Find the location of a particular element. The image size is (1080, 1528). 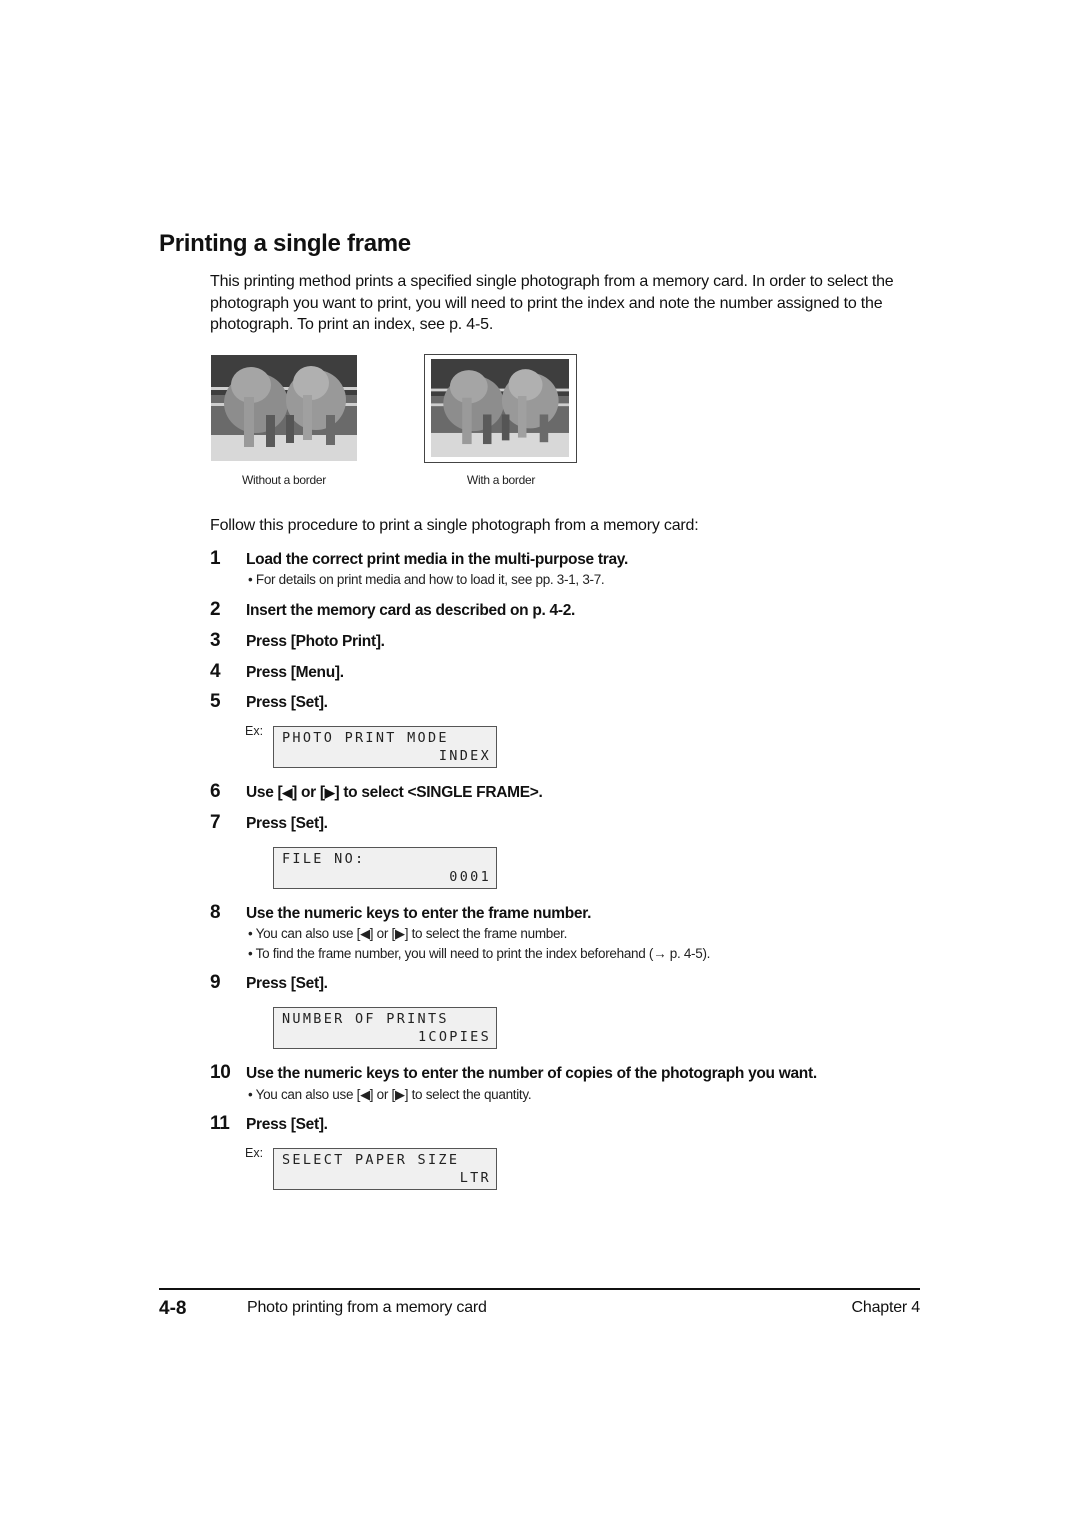

lcd-line-1: FILE NO: is located at coordinates (324, 859).